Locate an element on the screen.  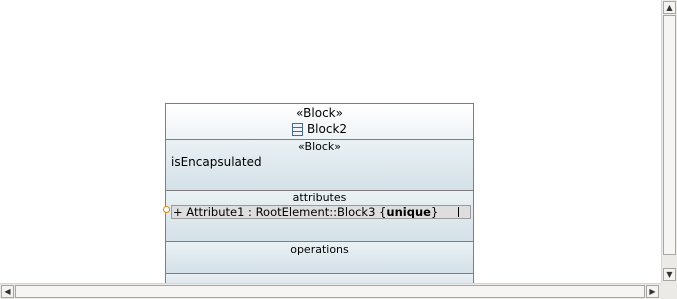
horizontal-scrollbar: ◀ ▶ is located at coordinates (330, 291).